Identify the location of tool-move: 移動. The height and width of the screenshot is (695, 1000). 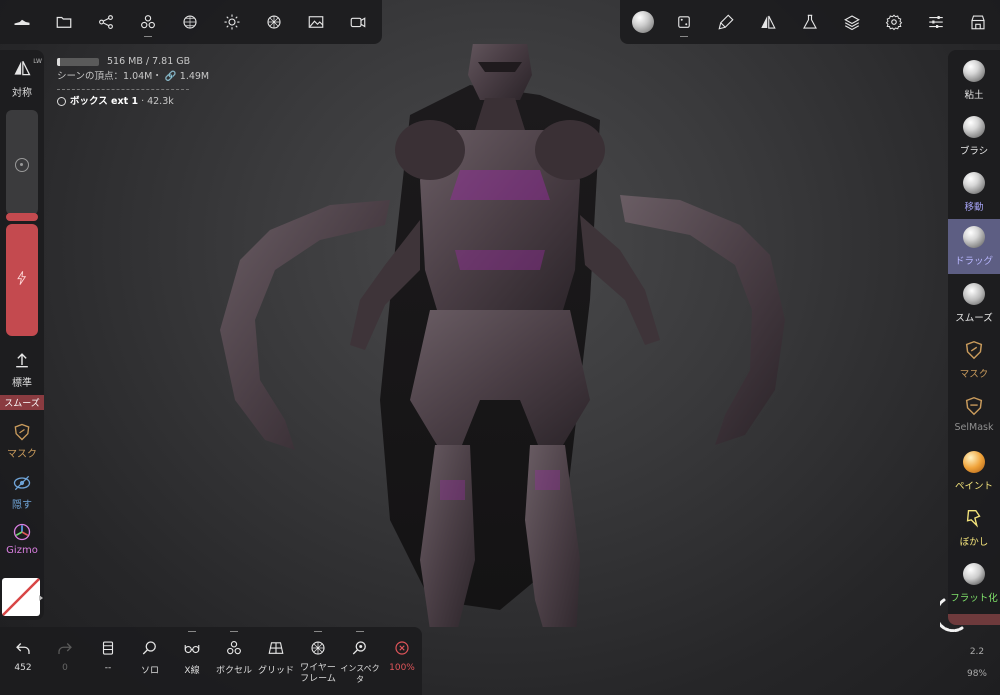
(974, 192).